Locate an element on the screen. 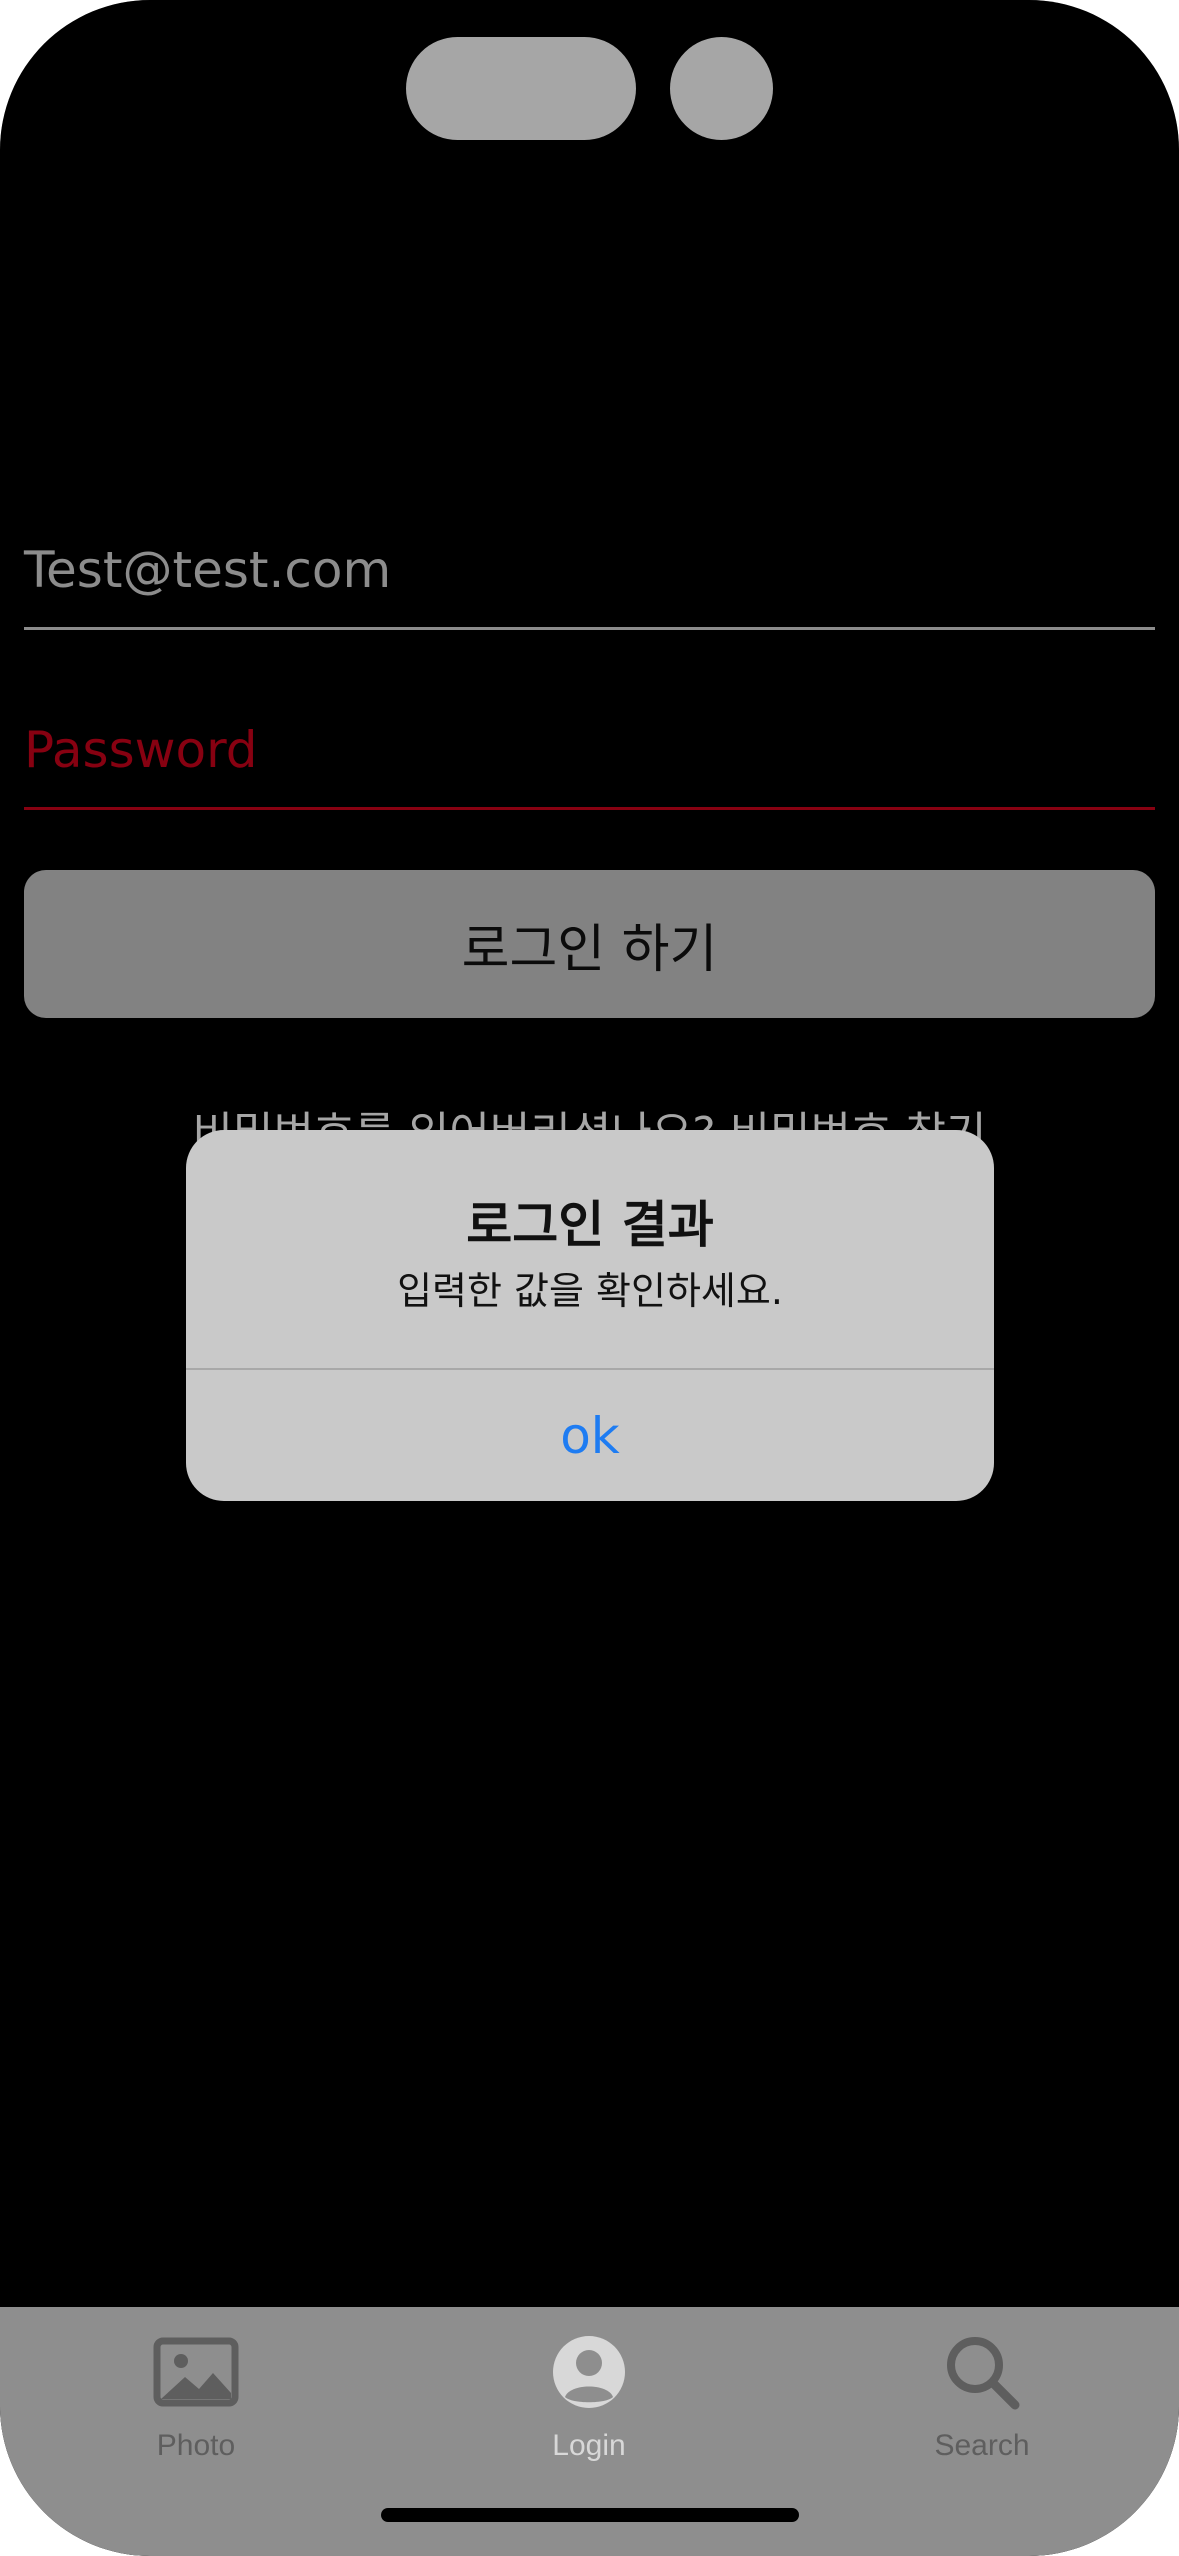 Image resolution: width=1179 pixels, height=2556 pixels. login-result-alert: 로그인 결과 입력한 값을 확인하세요. ok is located at coordinates (590, 1315).